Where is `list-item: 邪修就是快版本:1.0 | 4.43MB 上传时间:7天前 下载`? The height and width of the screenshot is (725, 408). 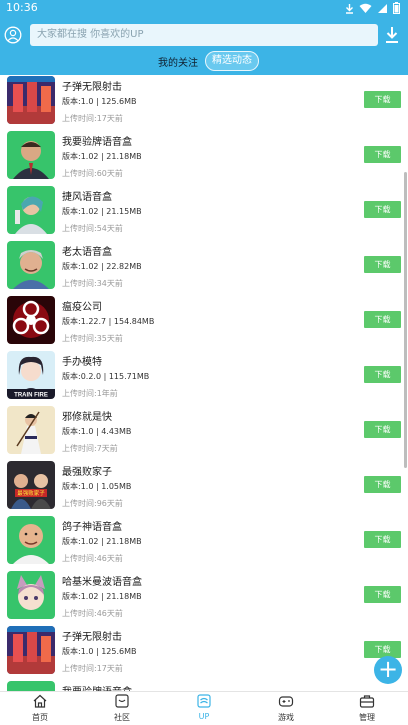 list-item: 邪修就是快版本:1.0 | 4.43MB 上传时间:7天前 下载 is located at coordinates (204, 432).